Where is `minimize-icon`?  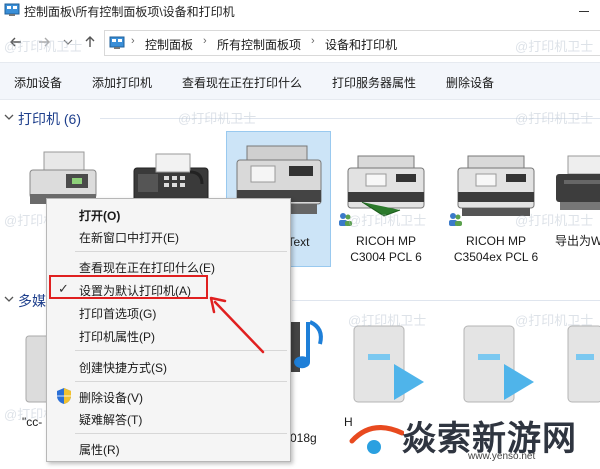 minimize-icon is located at coordinates (584, 11).